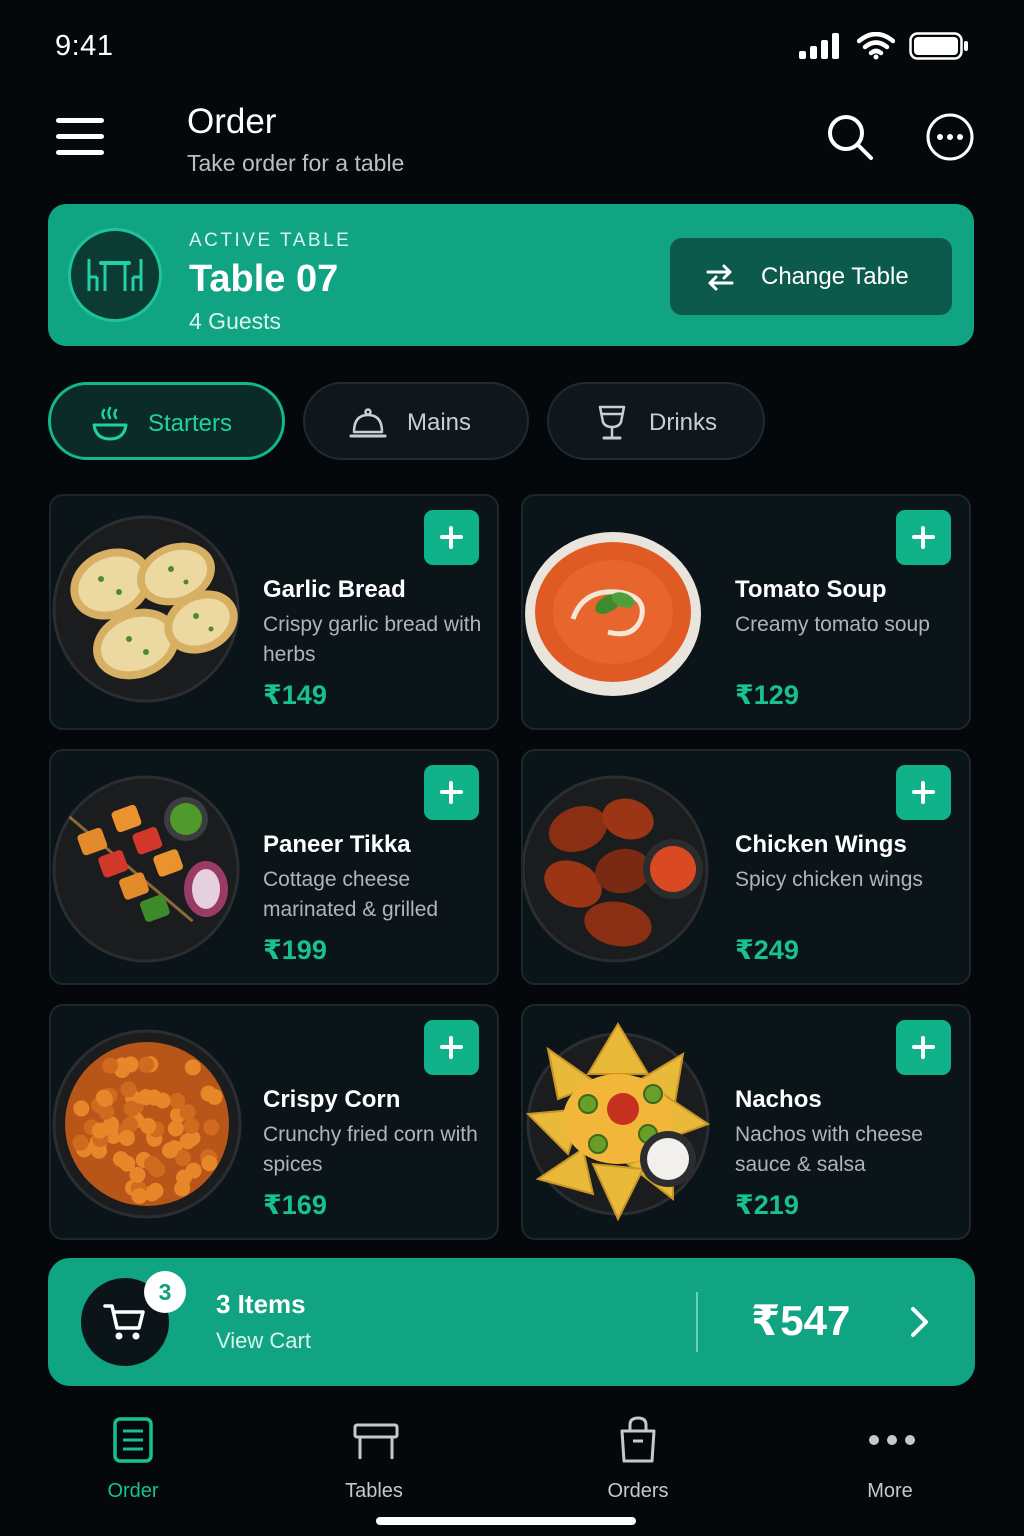  I want to click on change-table-button: Change Table, so click(811, 276).